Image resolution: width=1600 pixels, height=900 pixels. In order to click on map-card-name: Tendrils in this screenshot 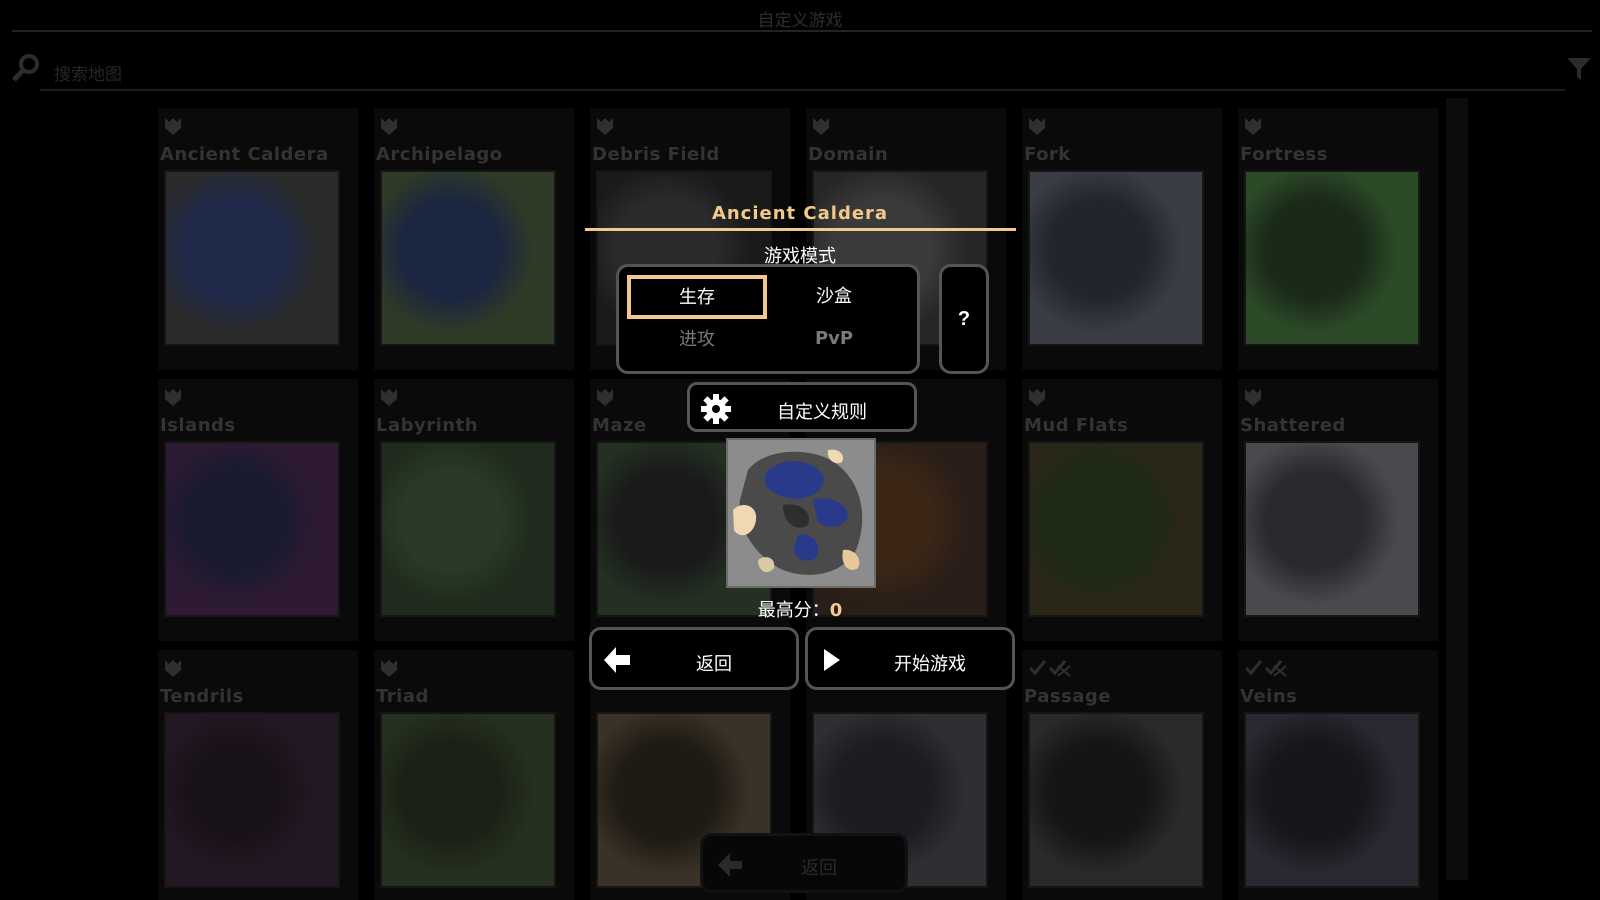, I will do `click(202, 696)`.